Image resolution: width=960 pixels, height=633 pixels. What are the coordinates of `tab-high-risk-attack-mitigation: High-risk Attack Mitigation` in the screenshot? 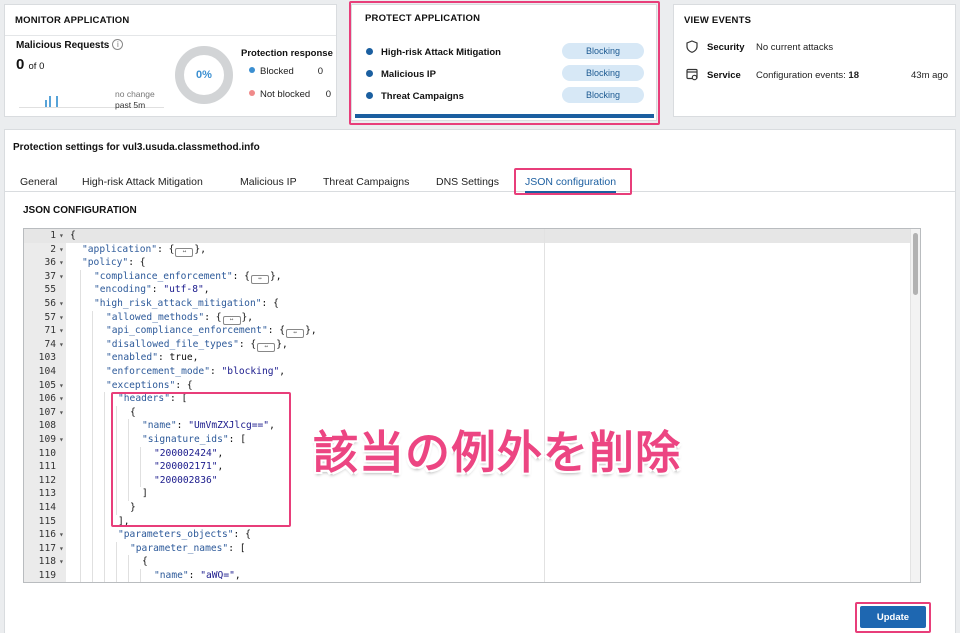 It's located at (142, 182).